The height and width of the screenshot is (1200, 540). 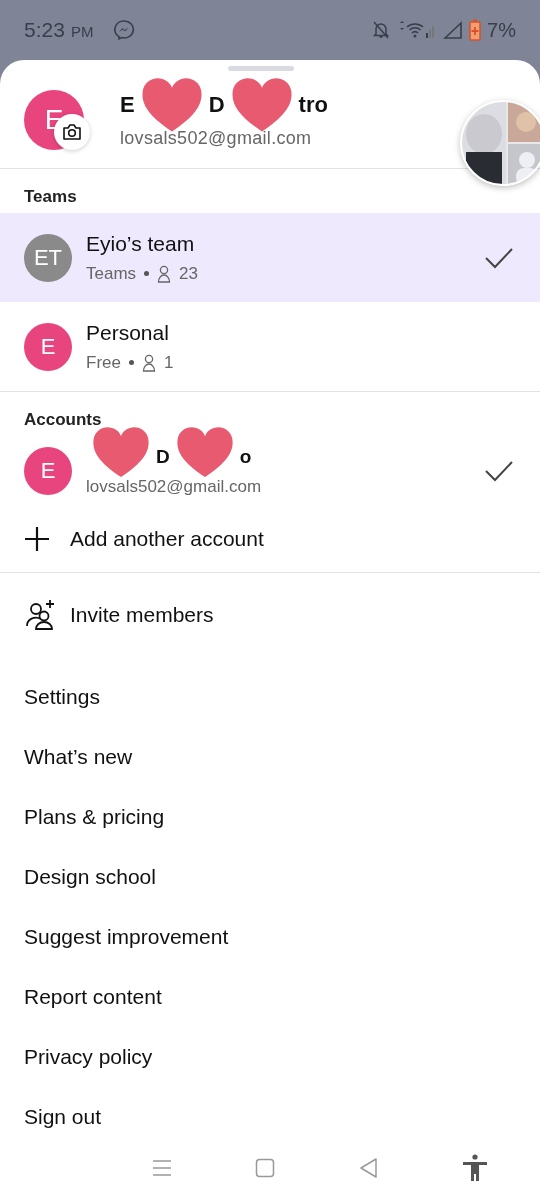 I want to click on battery-percent: 7%, so click(x=501, y=30).